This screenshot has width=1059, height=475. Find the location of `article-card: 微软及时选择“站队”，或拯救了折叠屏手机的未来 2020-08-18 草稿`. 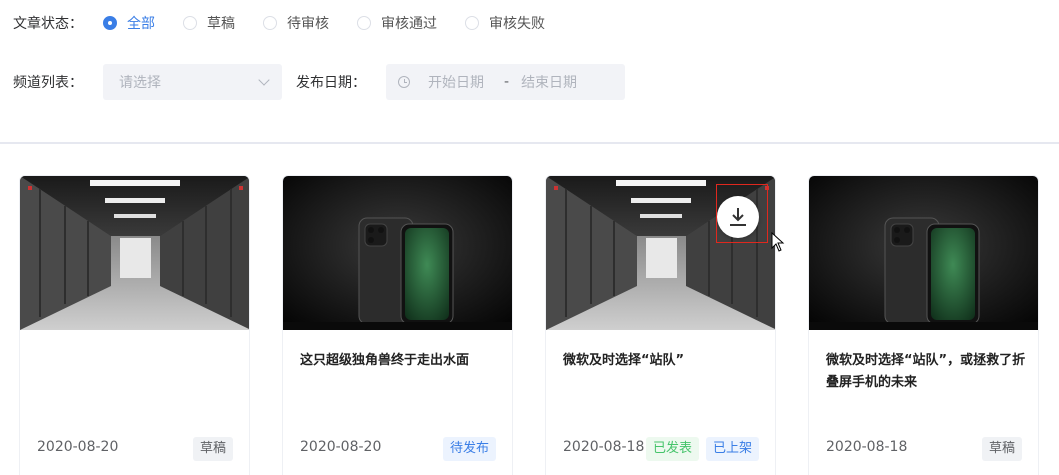

article-card: 微软及时选择“站队”，或拯救了折叠屏手机的未来 2020-08-18 草稿 is located at coordinates (923, 325).